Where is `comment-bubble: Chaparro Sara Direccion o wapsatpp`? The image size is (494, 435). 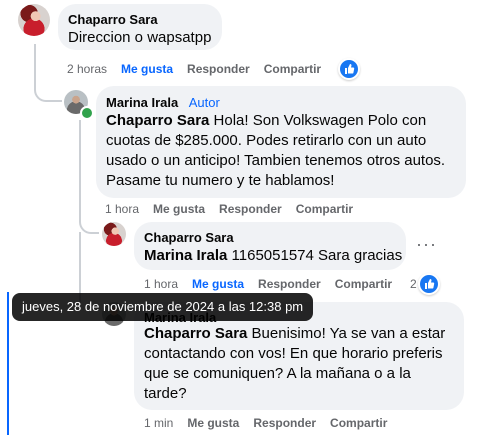 comment-bubble: Chaparro Sara Direccion o wapsatpp is located at coordinates (140, 27).